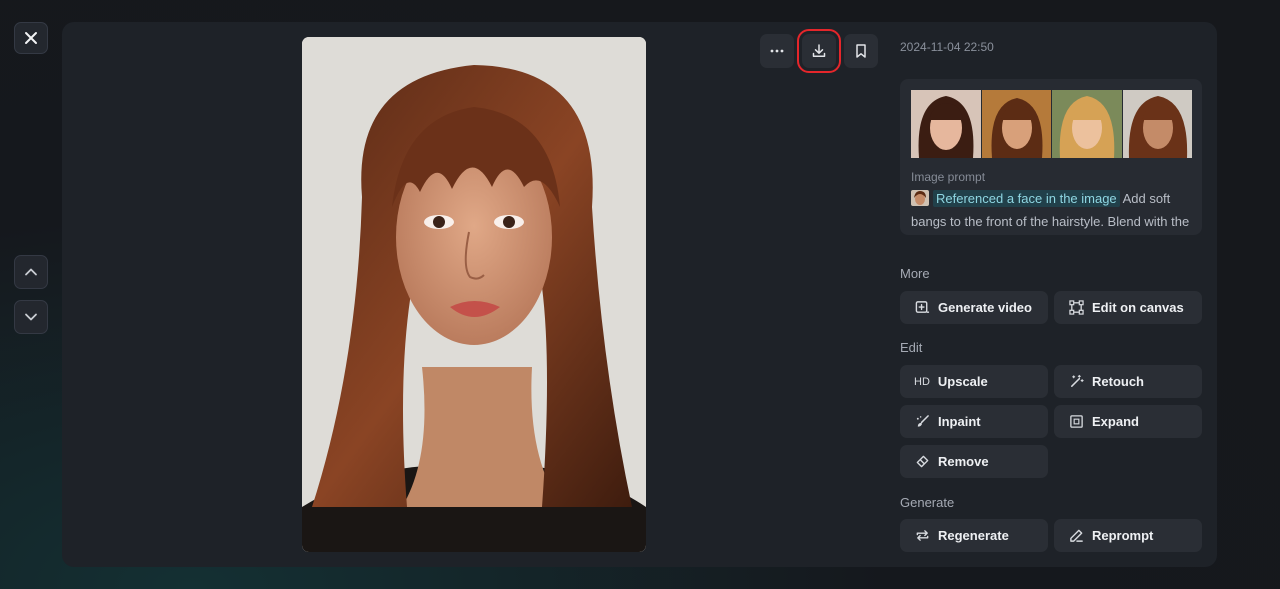 This screenshot has width=1280, height=589. Describe the element at coordinates (922, 536) in the screenshot. I see `refresh-icon` at that location.